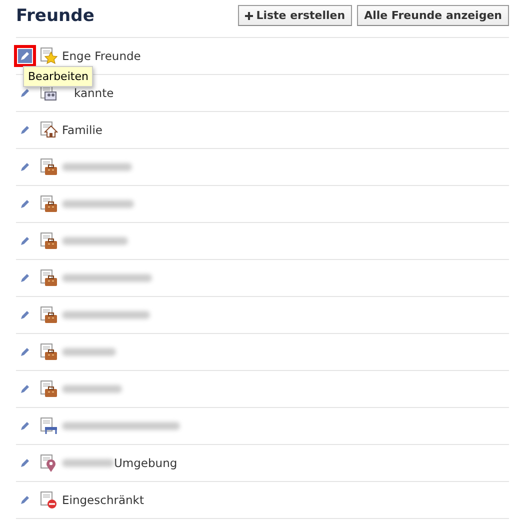 The height and width of the screenshot is (525, 516). I want to click on header-button: Alle Freunde anzeigen, so click(433, 15).